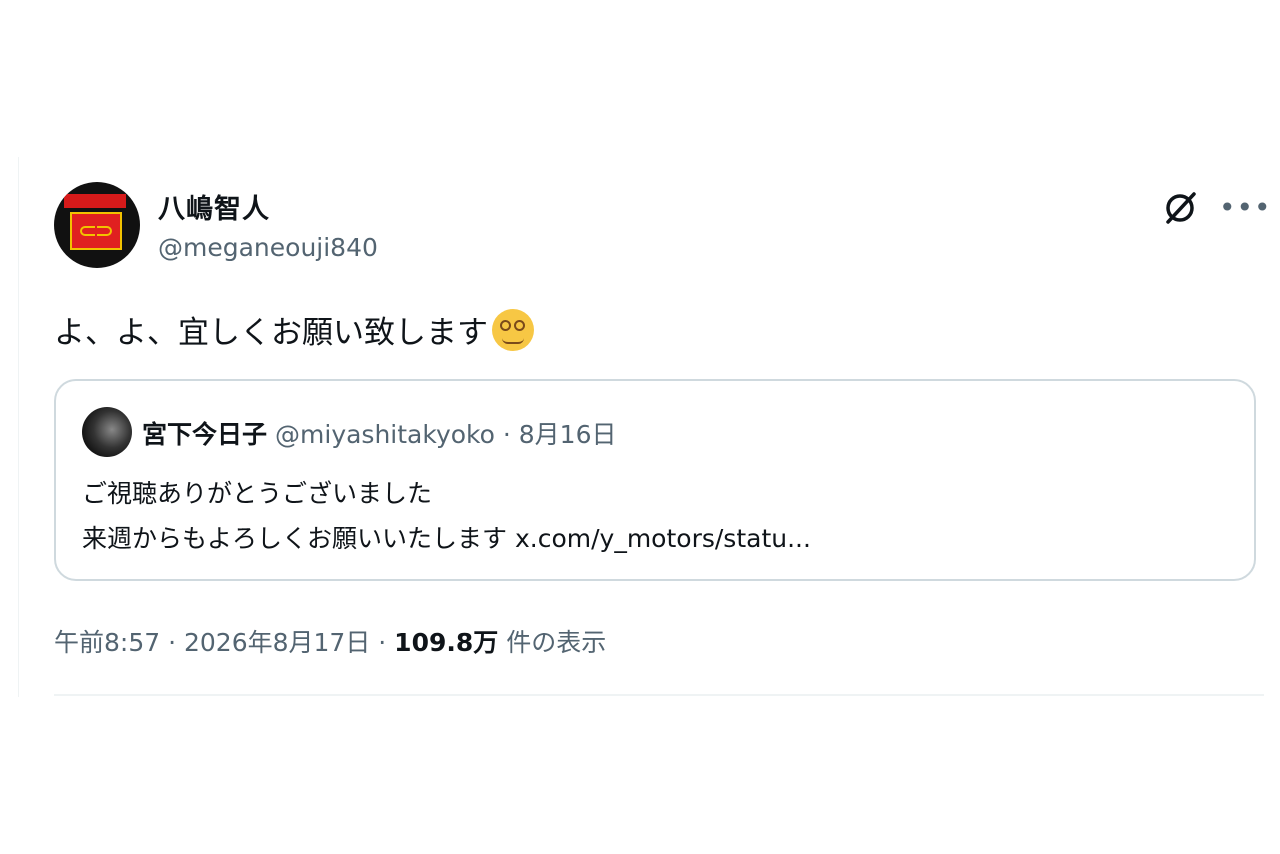  I want to click on quoted-author-name: 宮下今日子, so click(205, 434).